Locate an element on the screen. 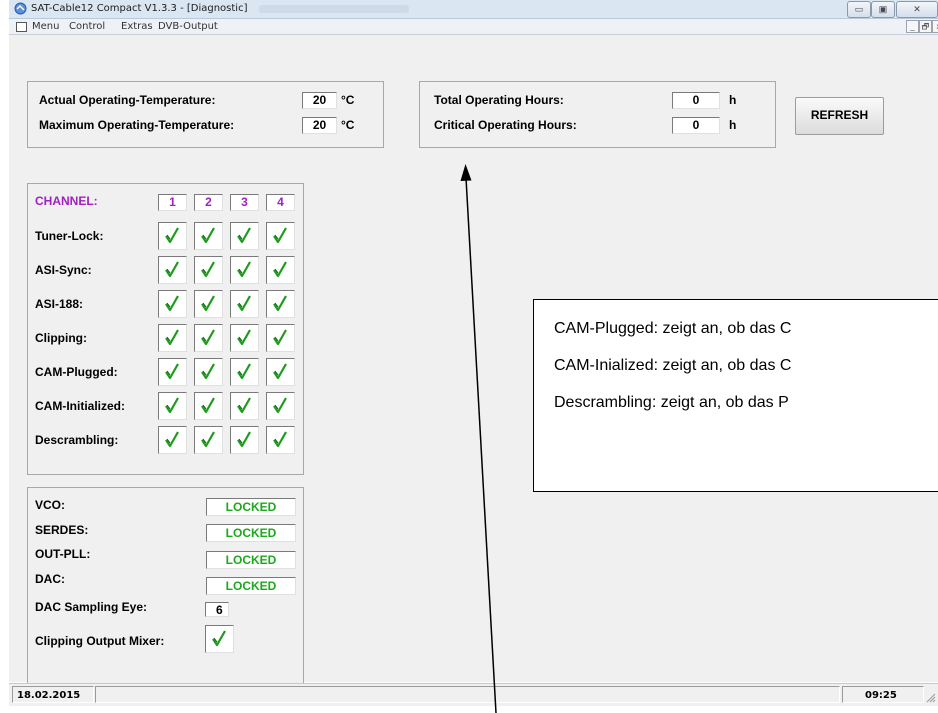 The width and height of the screenshot is (938, 713). menu-item-dvb-output: DVB-Output is located at coordinates (188, 26).